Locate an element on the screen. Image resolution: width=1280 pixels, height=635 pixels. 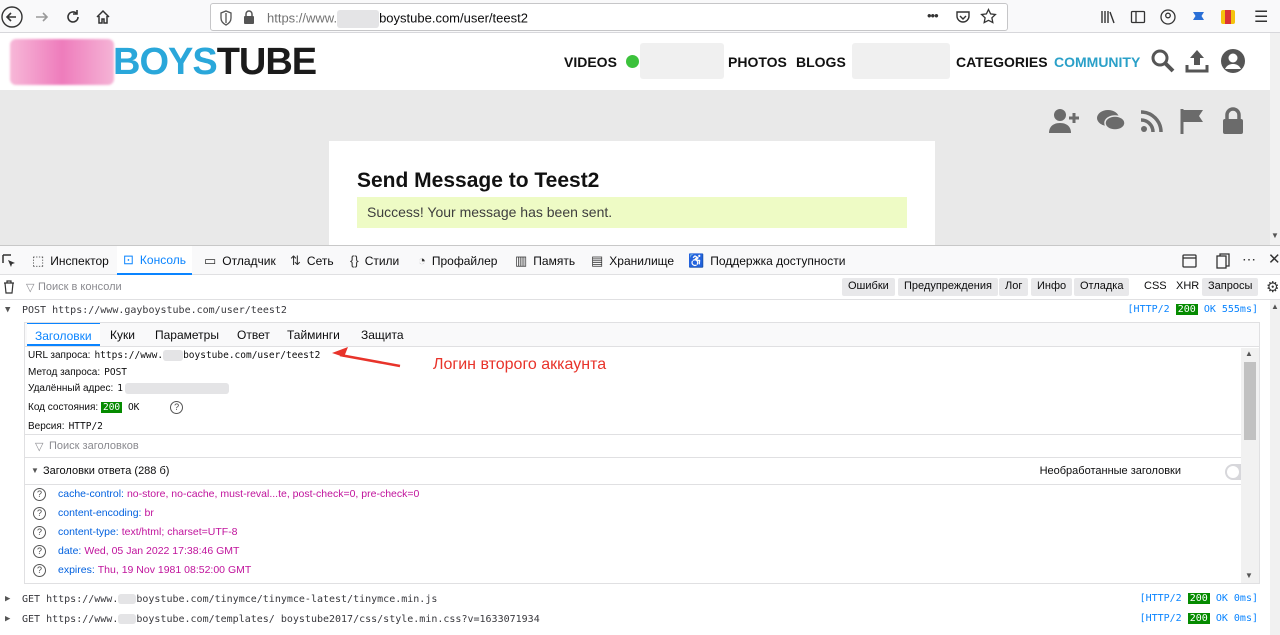
console-filter-input: Поиск в консоли is located at coordinates (80, 287).